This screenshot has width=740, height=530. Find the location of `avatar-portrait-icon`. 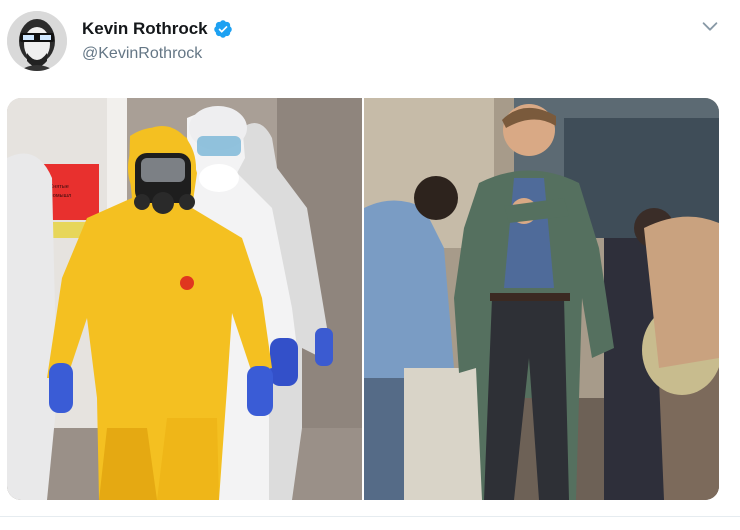

avatar-portrait-icon is located at coordinates (37, 41).